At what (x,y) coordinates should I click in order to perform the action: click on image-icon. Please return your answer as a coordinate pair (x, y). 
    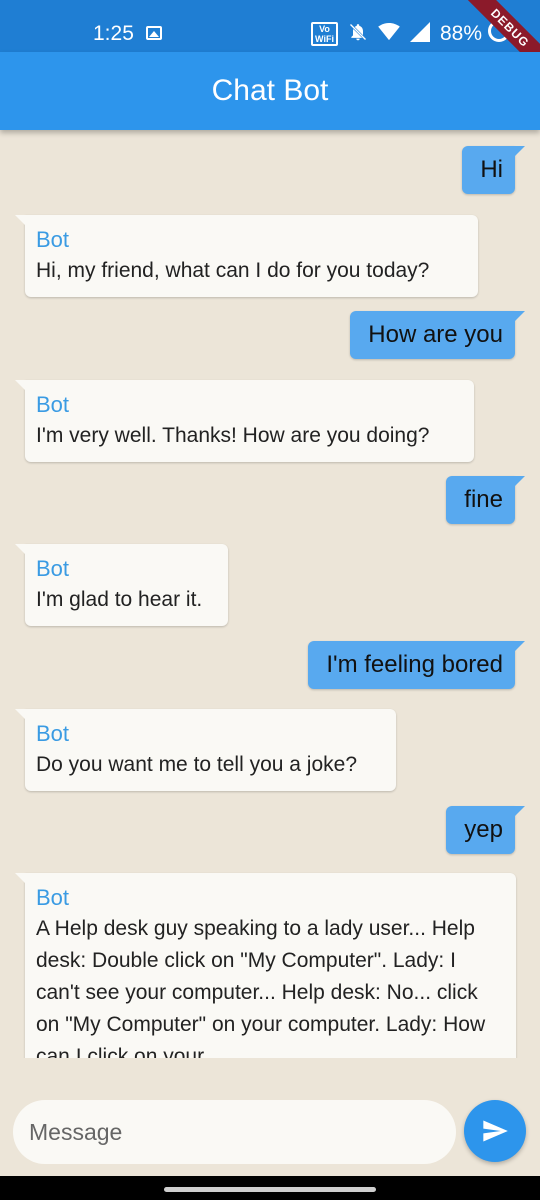
    Looking at the image, I should click on (154, 33).